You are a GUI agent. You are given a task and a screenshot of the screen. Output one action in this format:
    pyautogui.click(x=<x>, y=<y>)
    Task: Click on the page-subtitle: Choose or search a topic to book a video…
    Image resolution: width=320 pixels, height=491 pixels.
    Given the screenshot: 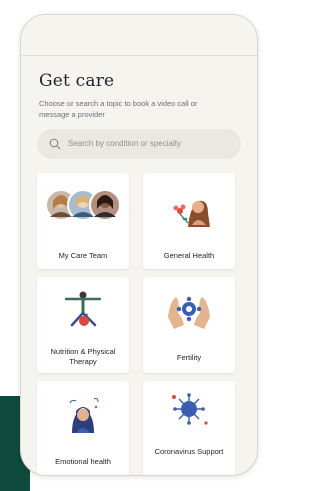 What is the action you would take?
    pyautogui.click(x=118, y=109)
    